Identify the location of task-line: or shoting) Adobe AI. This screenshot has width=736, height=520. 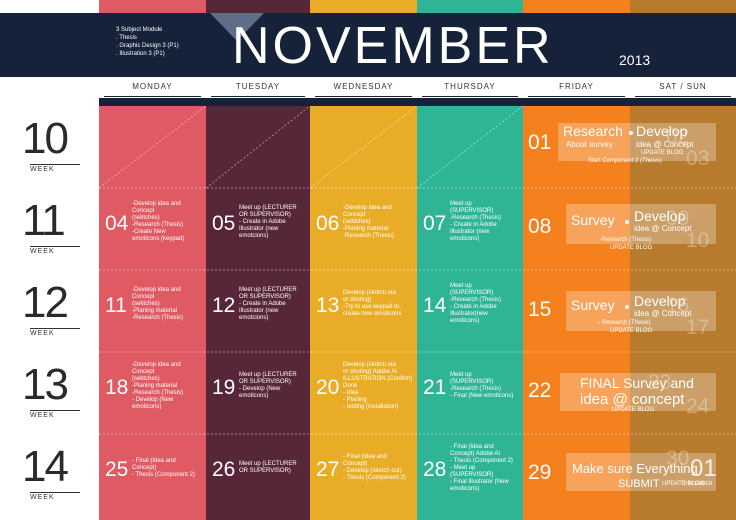
(370, 372).